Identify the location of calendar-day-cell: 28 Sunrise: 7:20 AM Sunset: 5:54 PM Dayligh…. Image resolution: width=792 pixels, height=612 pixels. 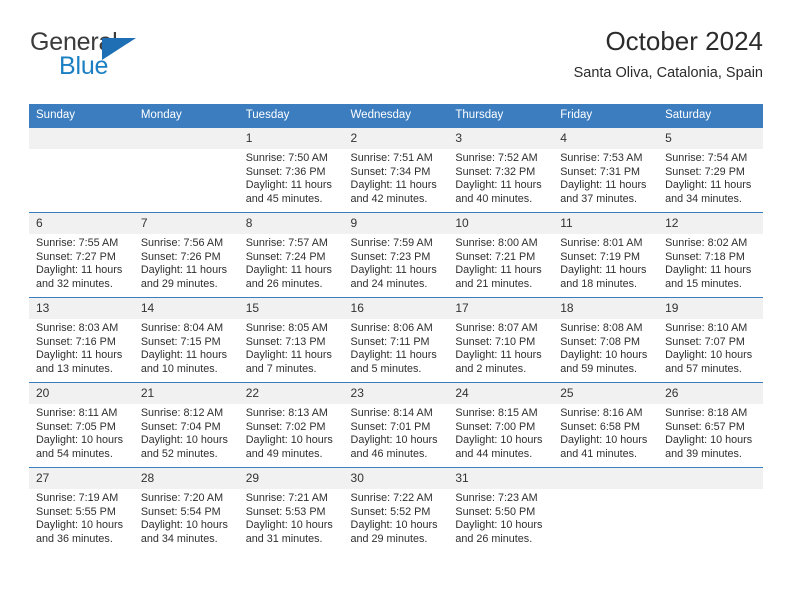
(186, 509).